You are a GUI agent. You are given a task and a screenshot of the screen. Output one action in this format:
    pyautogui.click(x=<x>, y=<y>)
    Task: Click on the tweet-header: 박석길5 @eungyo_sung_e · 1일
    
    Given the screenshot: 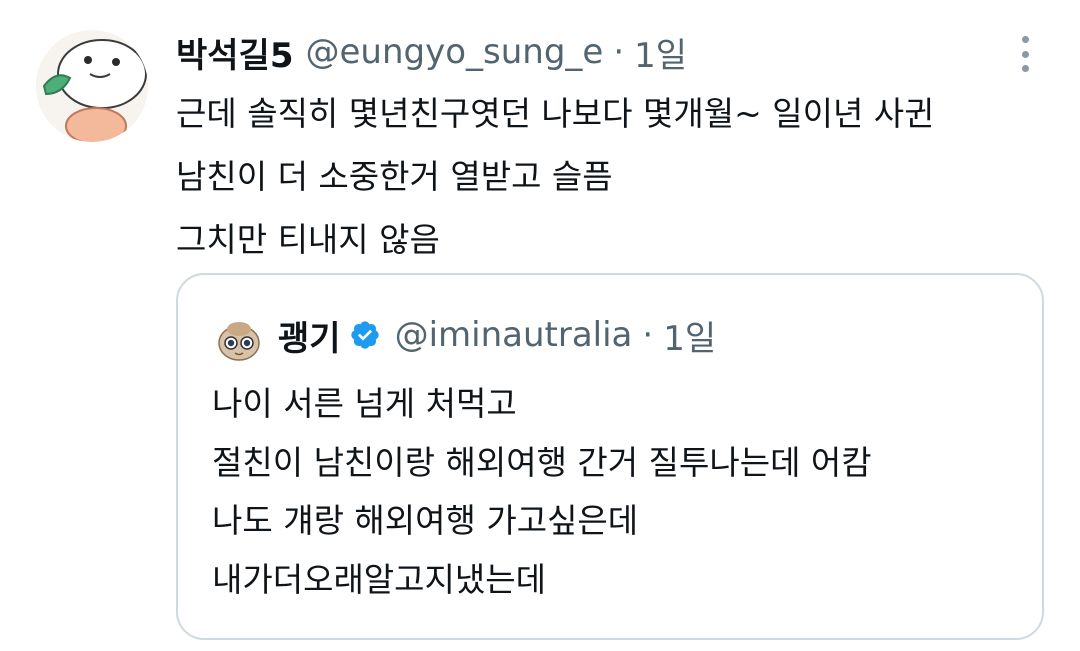 What is the action you would take?
    pyautogui.click(x=431, y=52)
    